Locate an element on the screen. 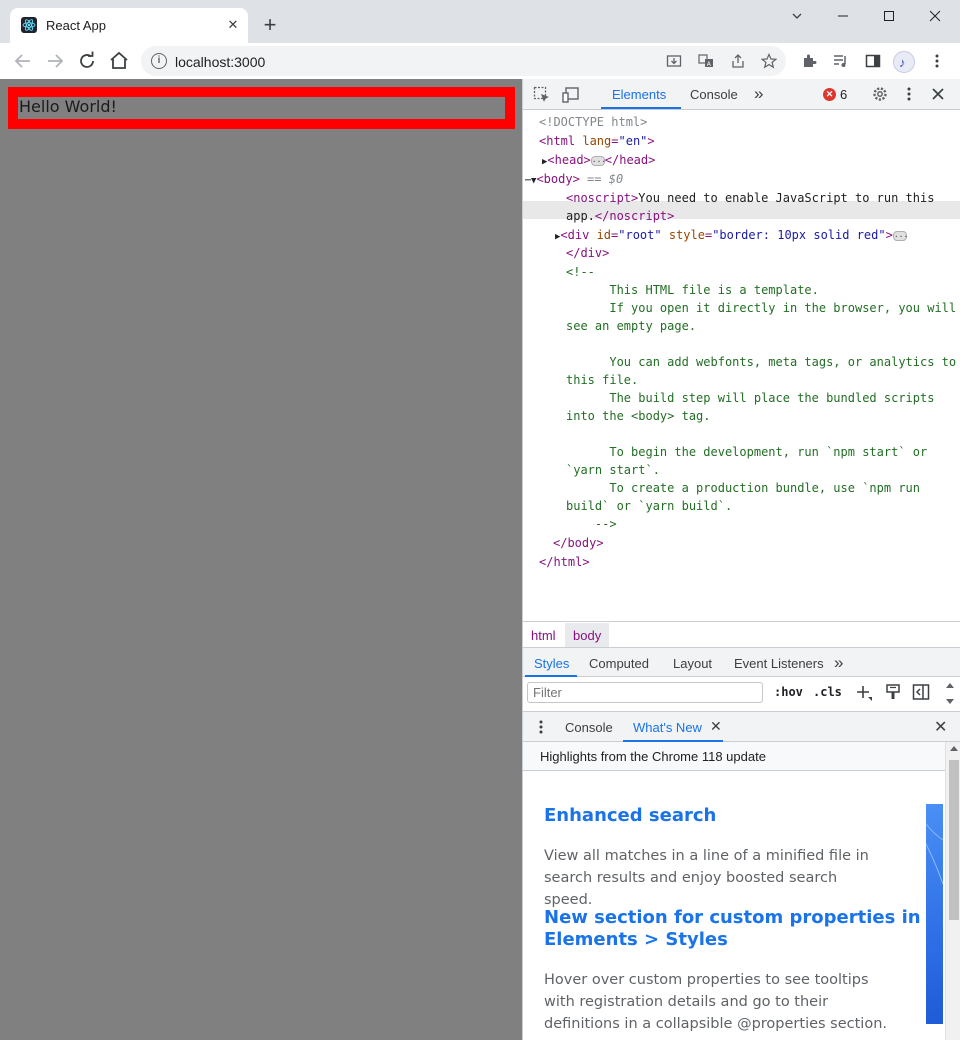 Image resolution: width=960 pixels, height=1040 pixels. selected-marker: == $0 is located at coordinates (605, 179).